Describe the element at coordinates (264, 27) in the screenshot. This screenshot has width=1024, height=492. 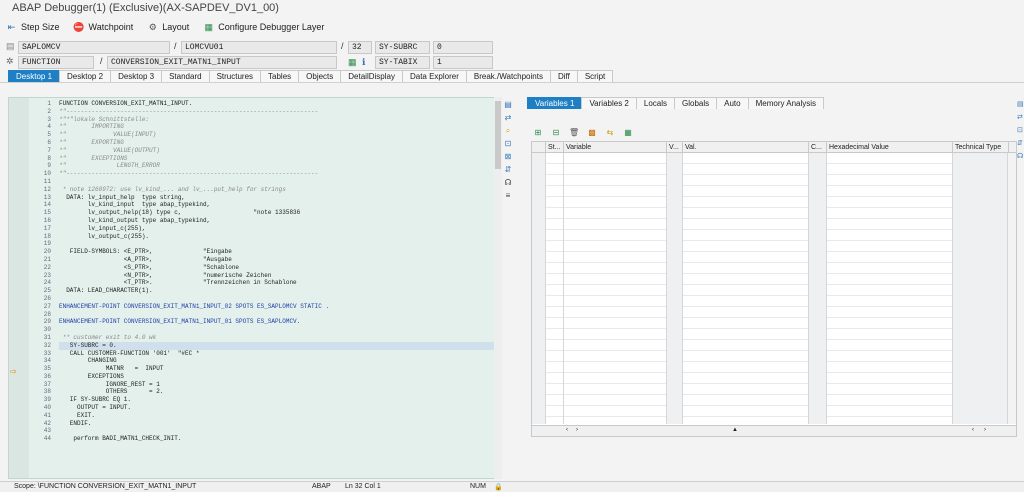
I see `configure-debugger-layer-button: ▦ Configure Debugger Layer` at that location.